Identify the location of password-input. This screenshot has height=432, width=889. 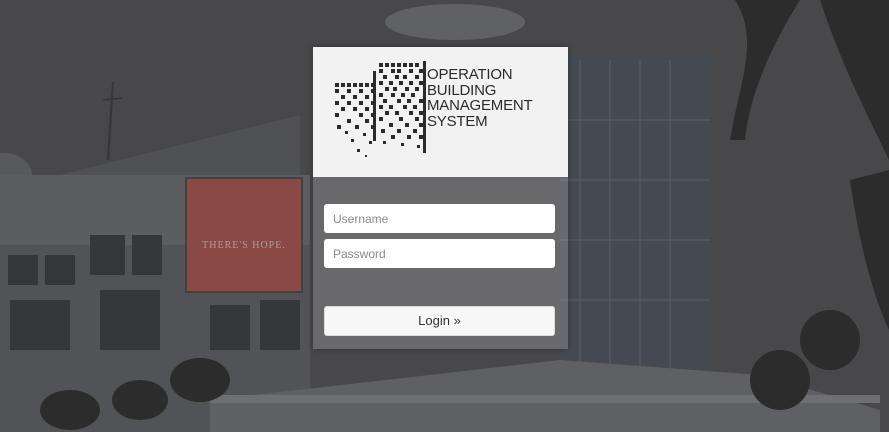
(439, 253).